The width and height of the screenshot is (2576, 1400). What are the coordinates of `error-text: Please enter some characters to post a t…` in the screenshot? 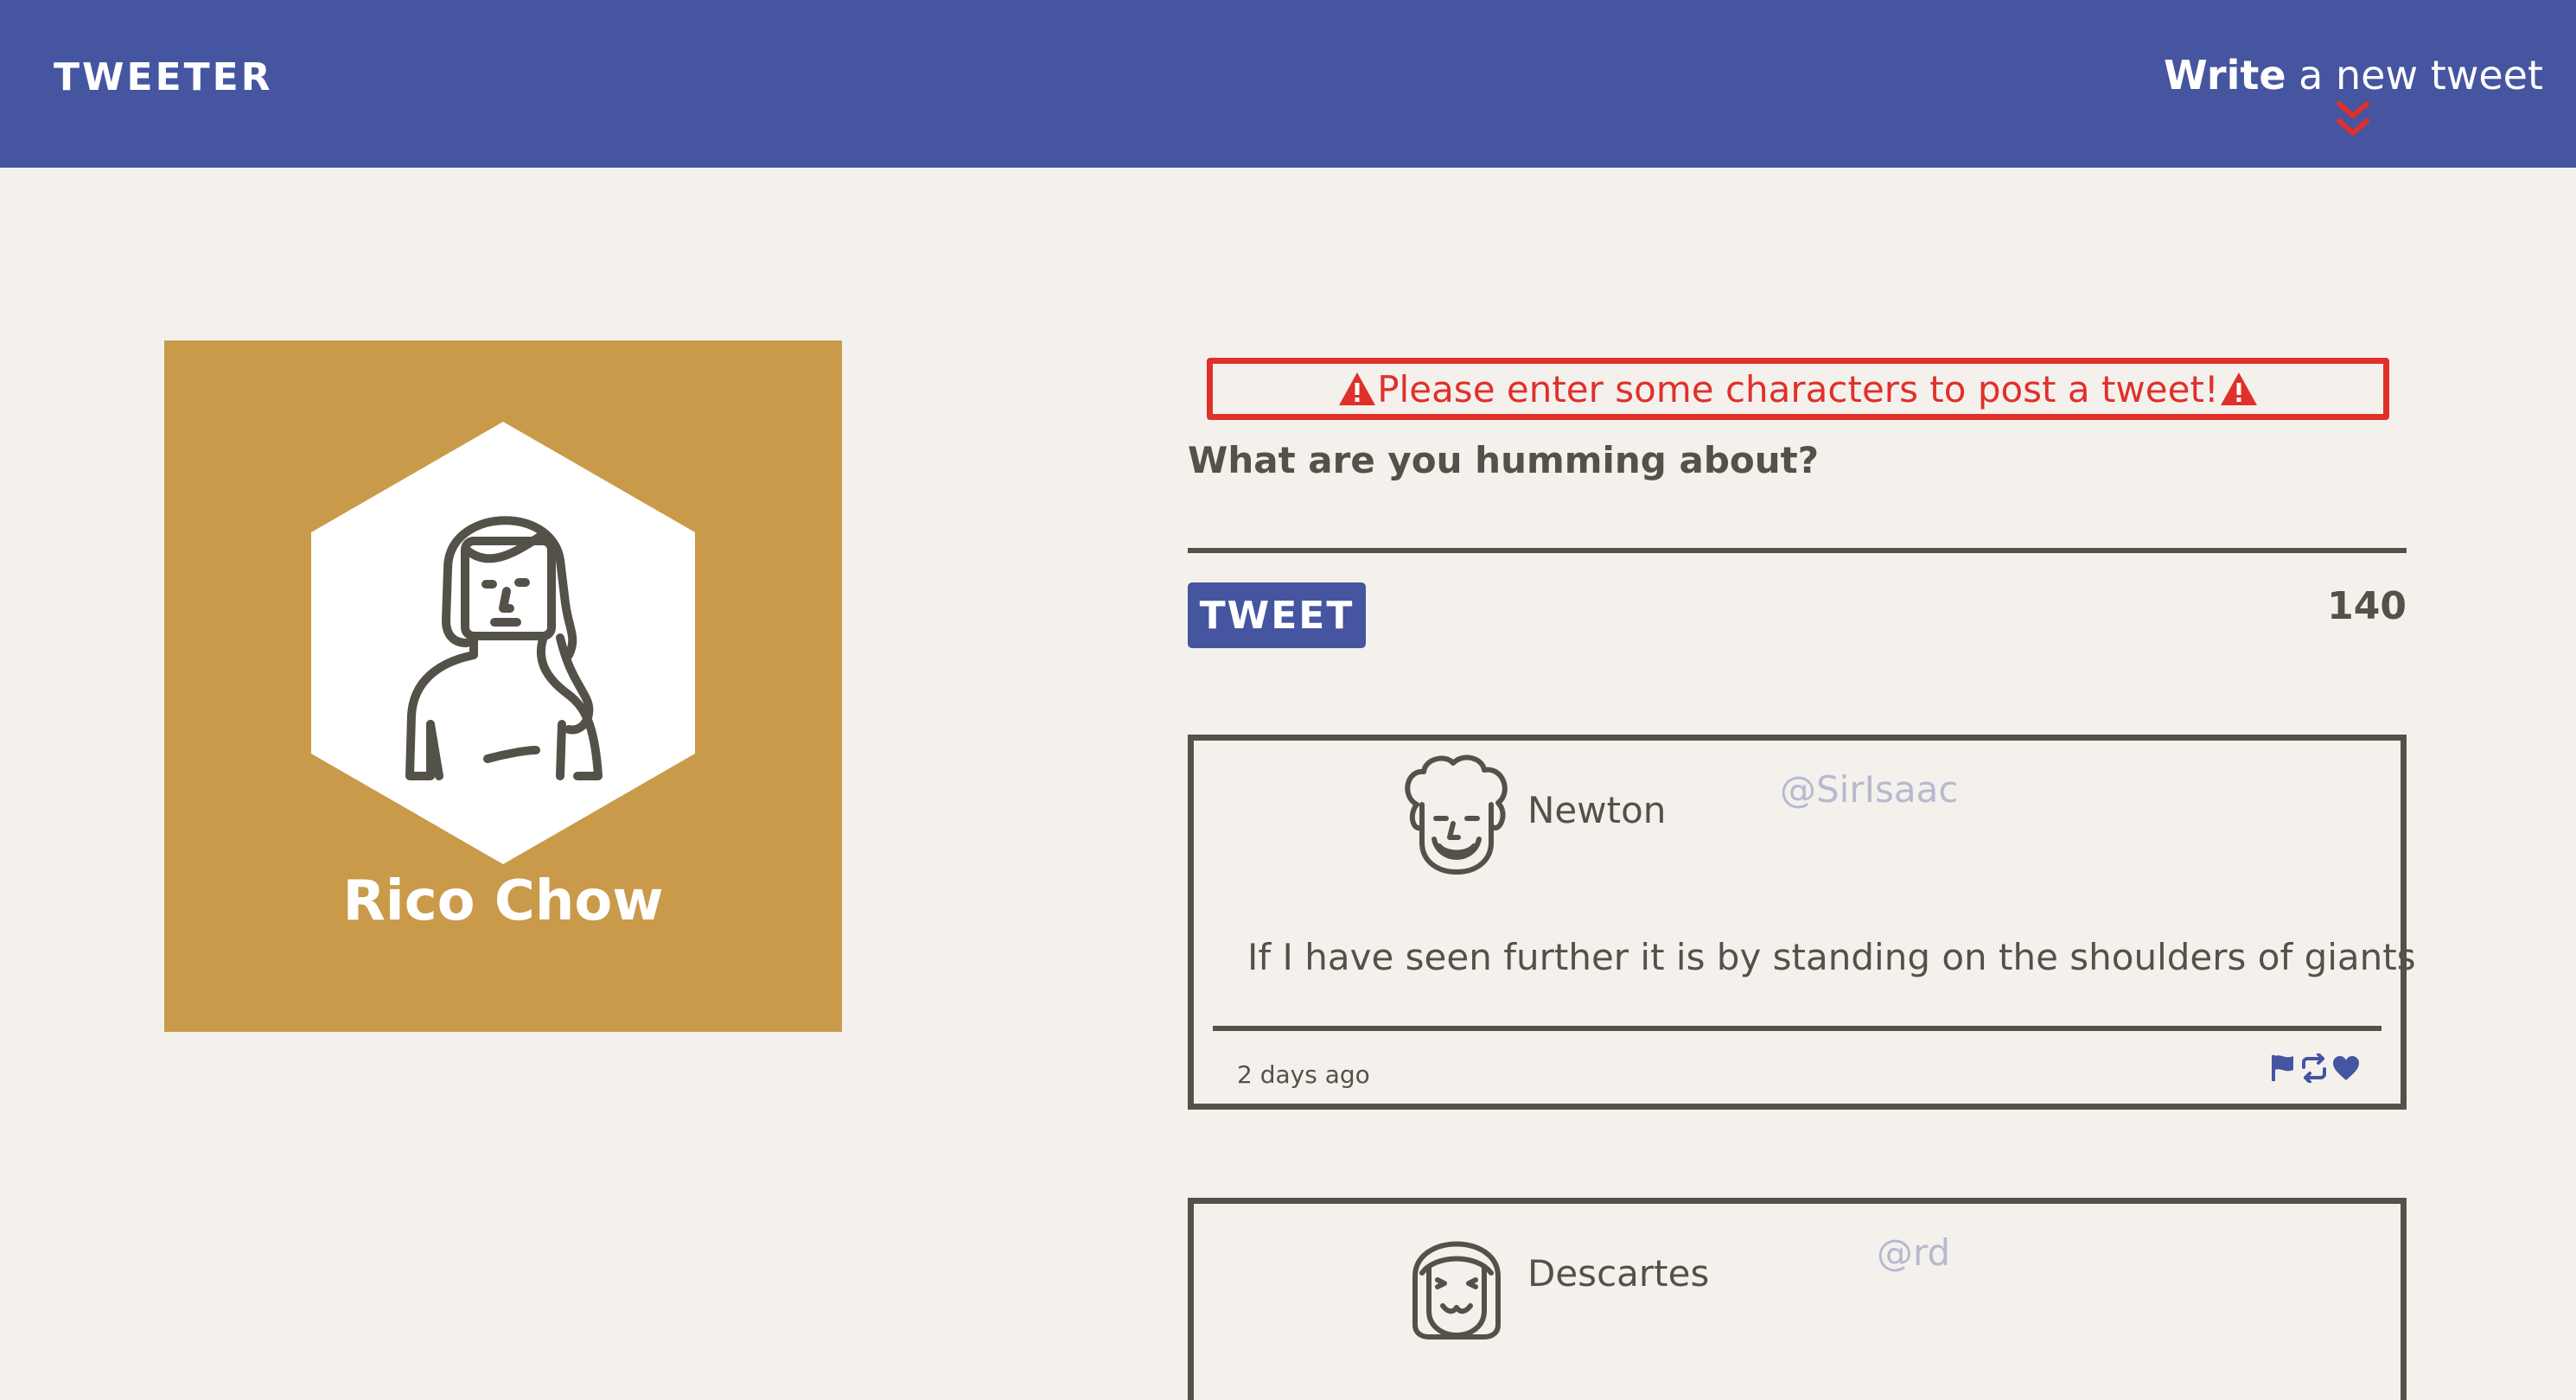 It's located at (1798, 389).